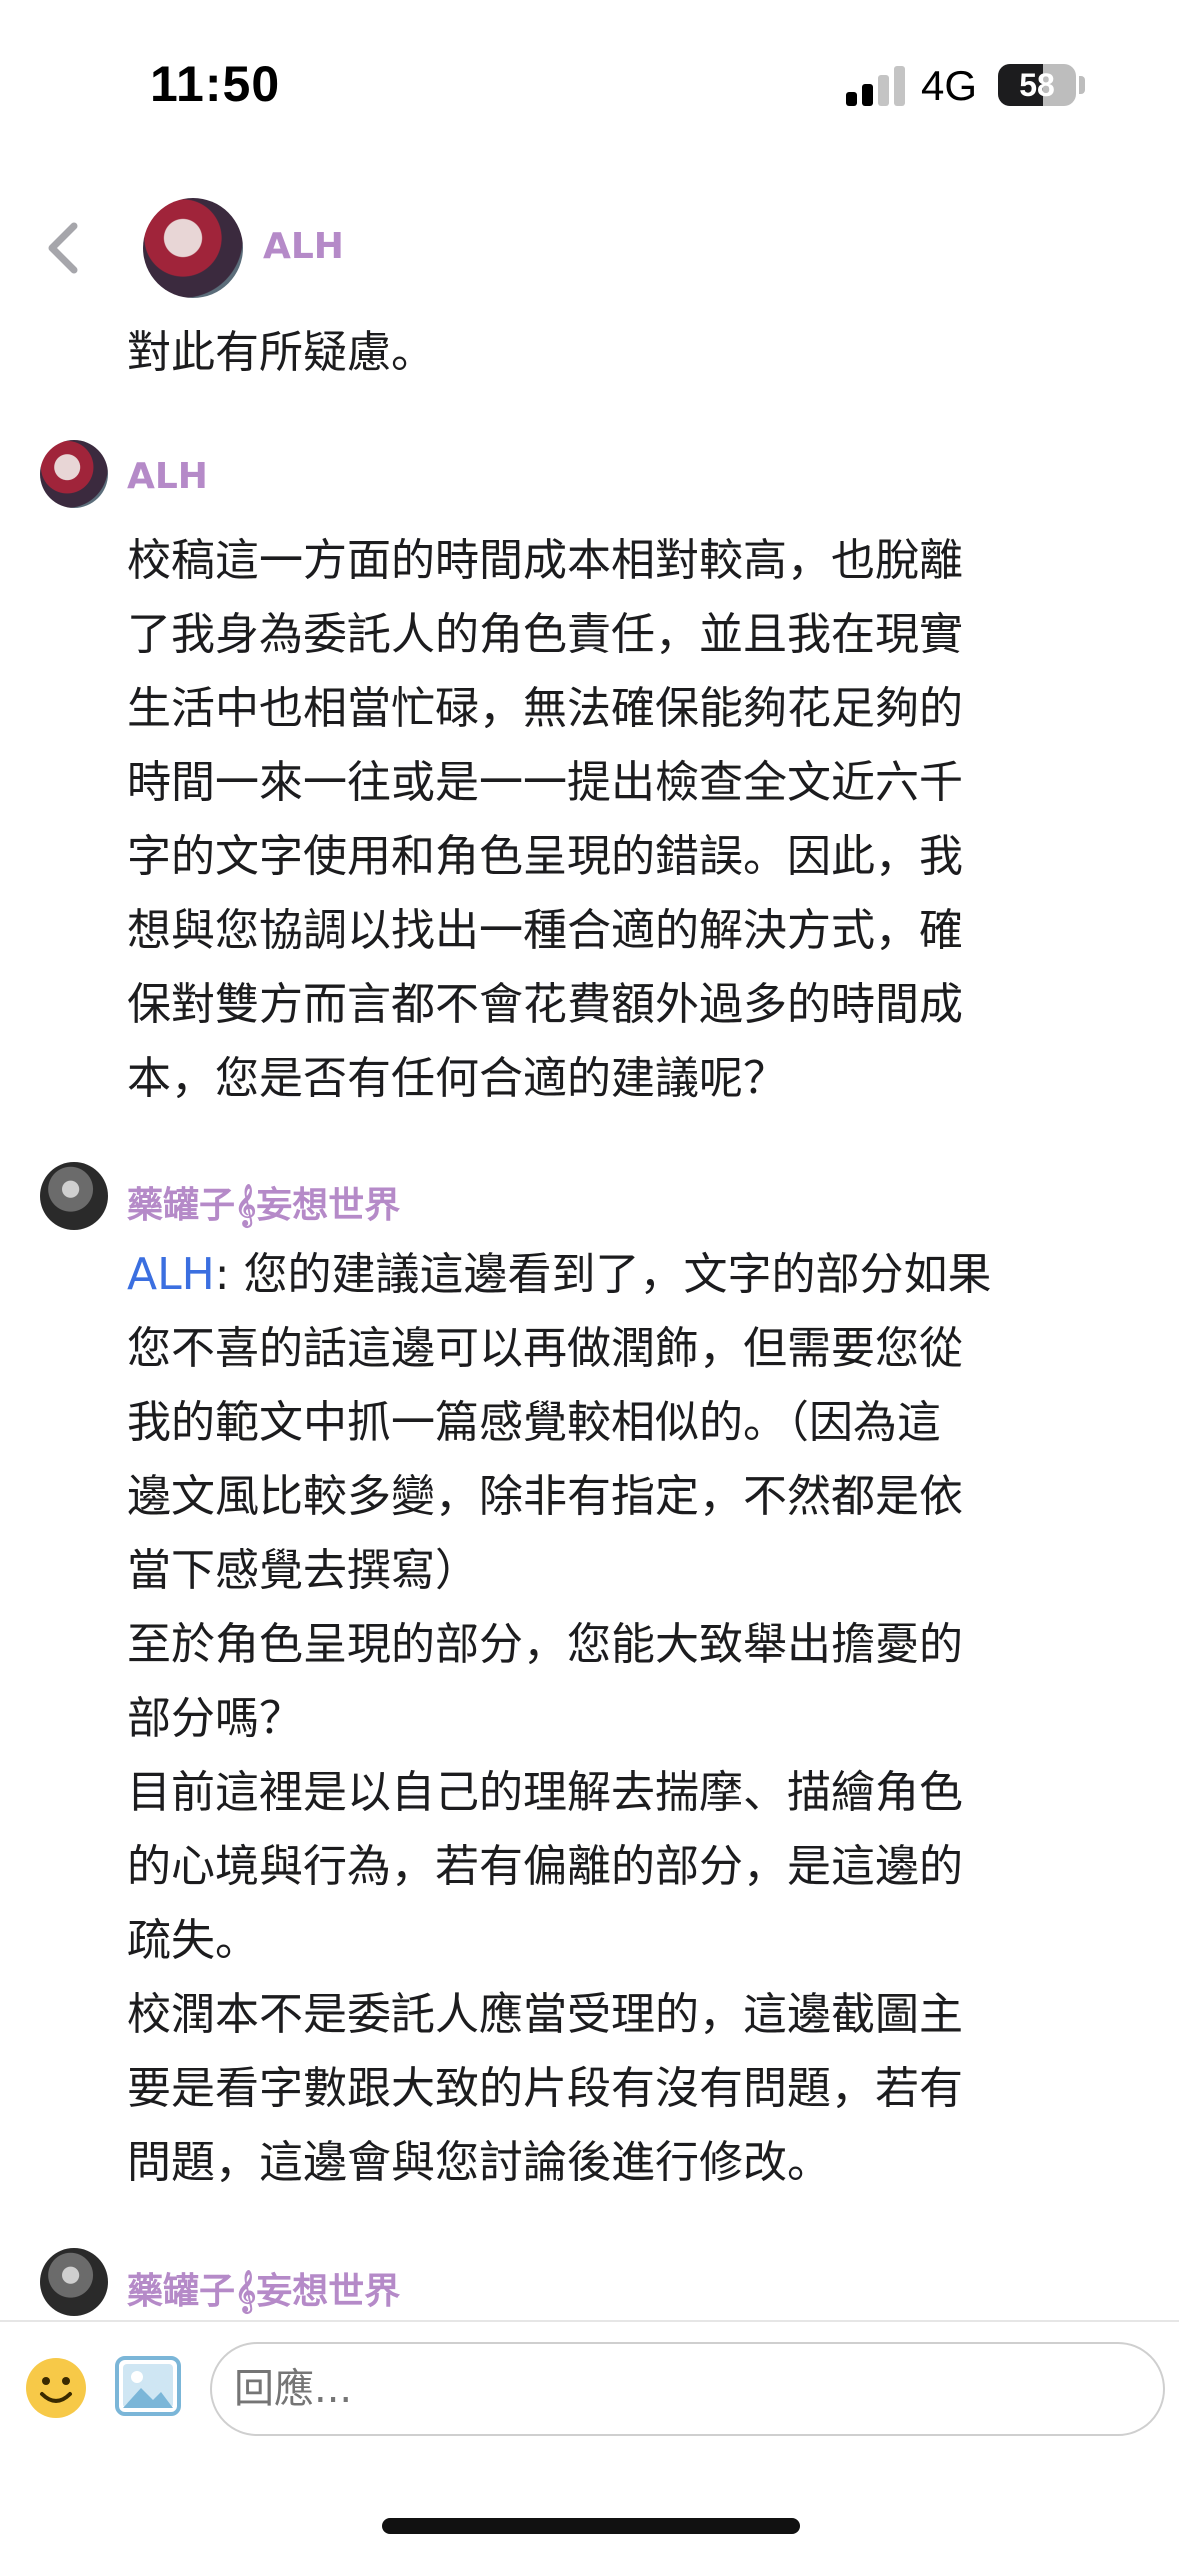 This screenshot has width=1179, height=2556. I want to click on message-body: 對此有所疑慮。, so click(632, 353).